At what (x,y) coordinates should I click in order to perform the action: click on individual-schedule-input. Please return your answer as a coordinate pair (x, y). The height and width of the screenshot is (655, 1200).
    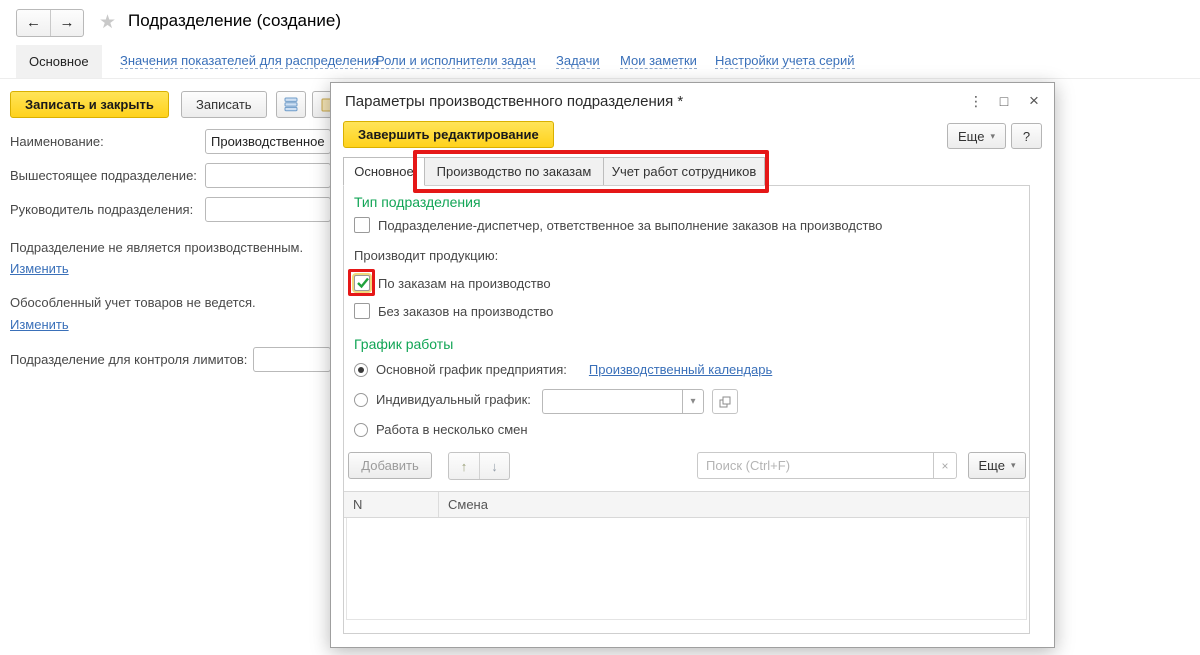
    Looking at the image, I should click on (612, 401).